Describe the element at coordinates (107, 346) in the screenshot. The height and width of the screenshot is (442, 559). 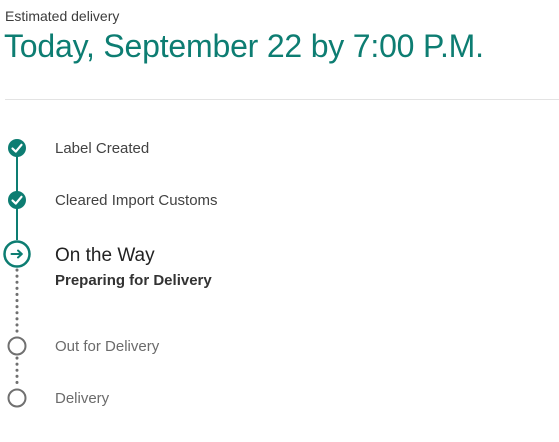
I see `step-label-out-for-delivery: Out for Delivery` at that location.